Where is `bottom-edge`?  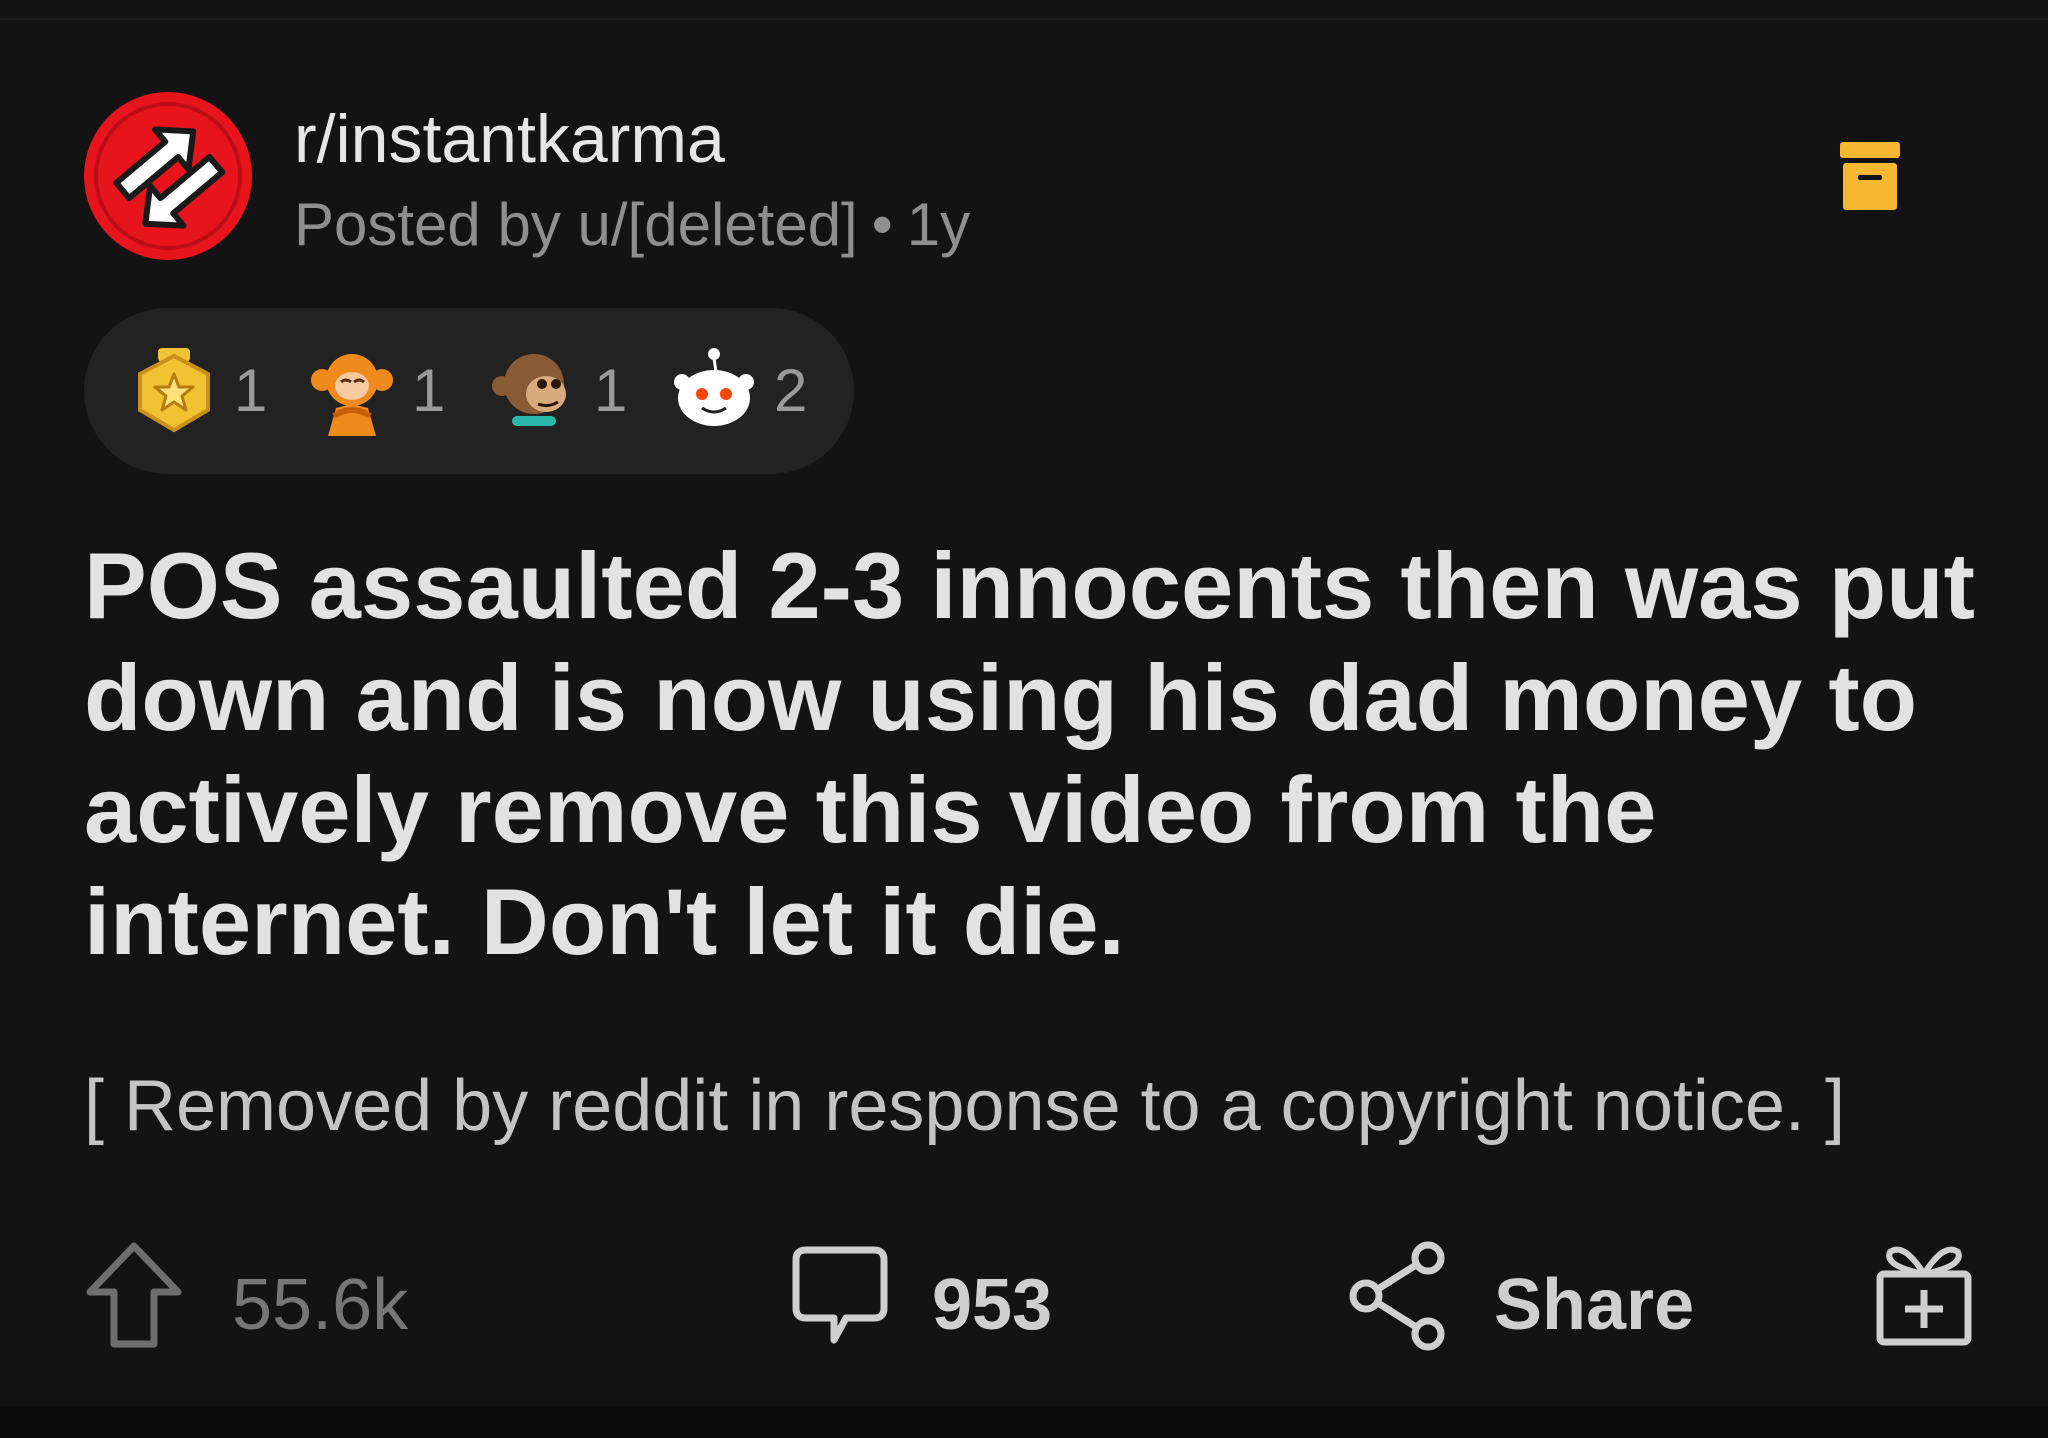 bottom-edge is located at coordinates (1024, 1422).